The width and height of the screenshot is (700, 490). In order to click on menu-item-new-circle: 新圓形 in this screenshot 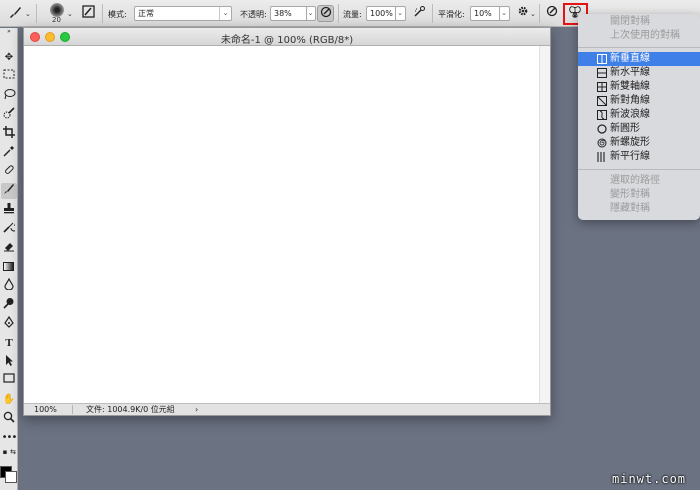, I will do `click(639, 129)`.